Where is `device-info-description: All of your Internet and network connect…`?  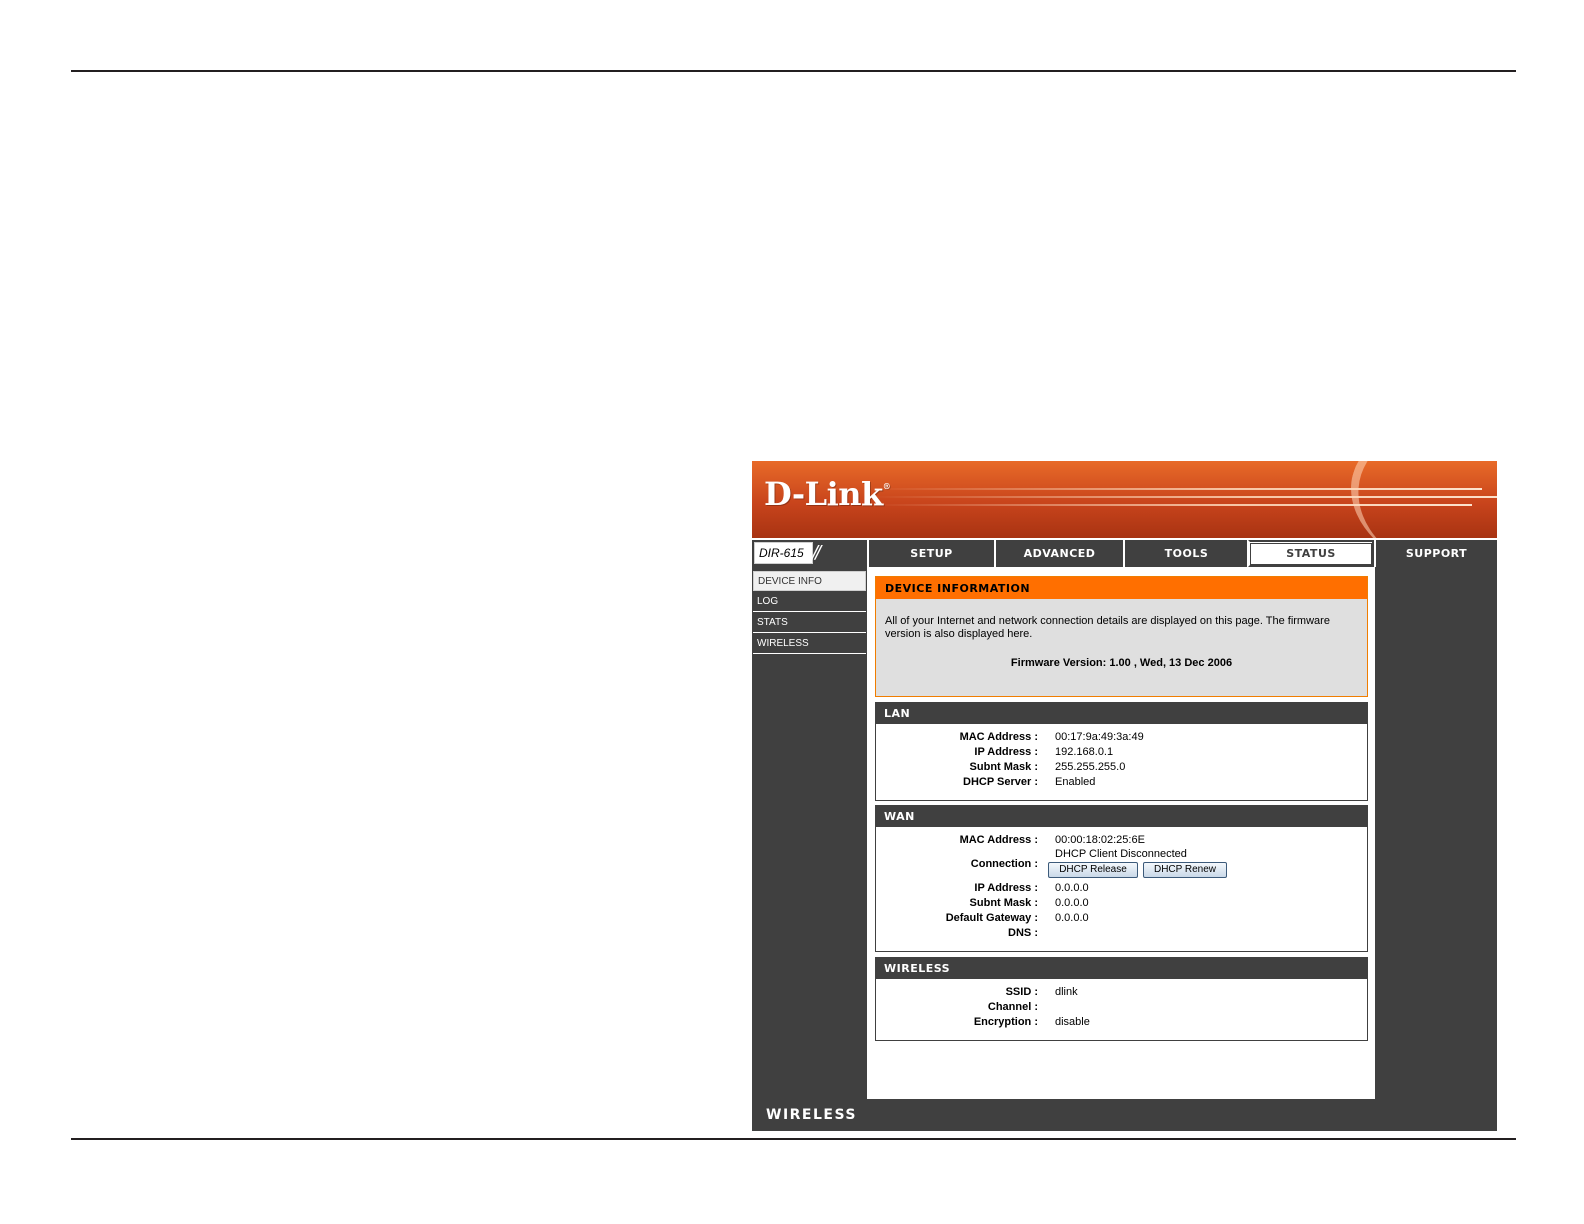 device-info-description: All of your Internet and network connect… is located at coordinates (1107, 627).